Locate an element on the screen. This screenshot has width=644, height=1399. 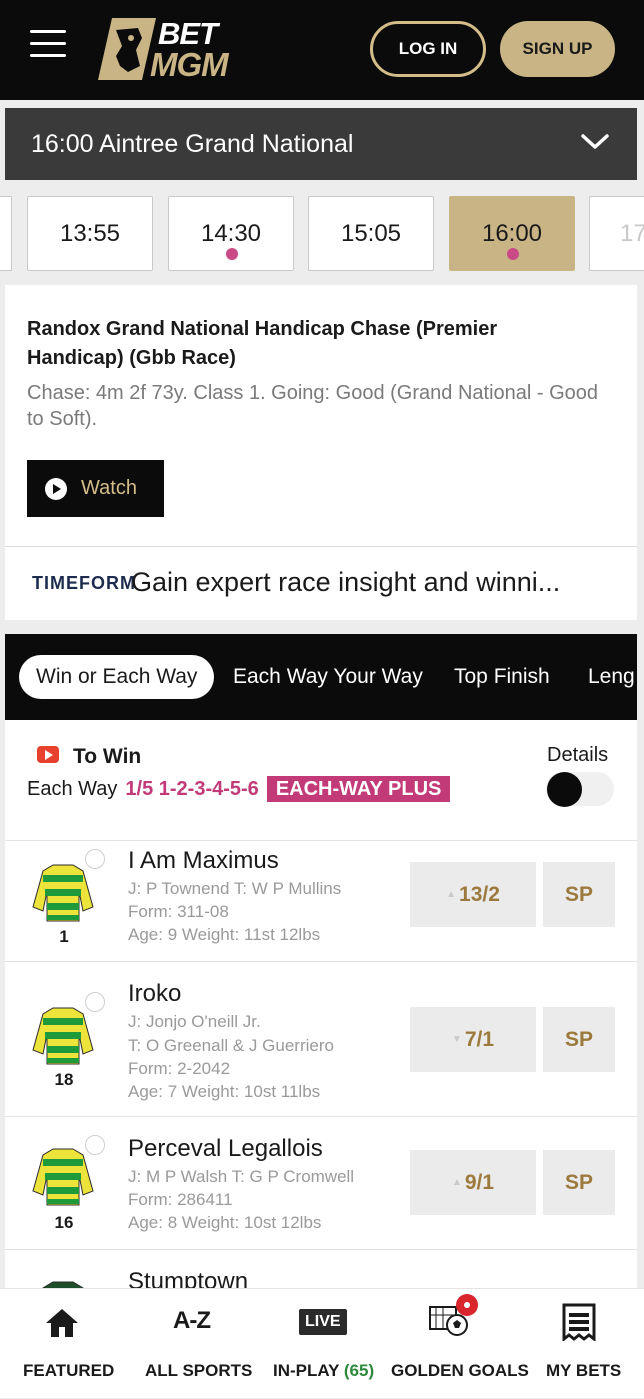
race-selector-dropdown: 16:00 Aintree Grand National is located at coordinates (321, 144).